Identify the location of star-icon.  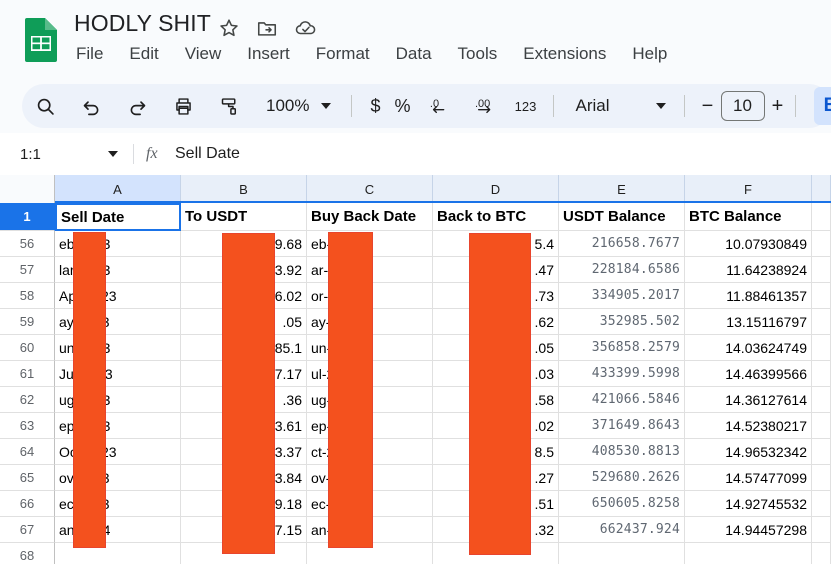
(229, 28).